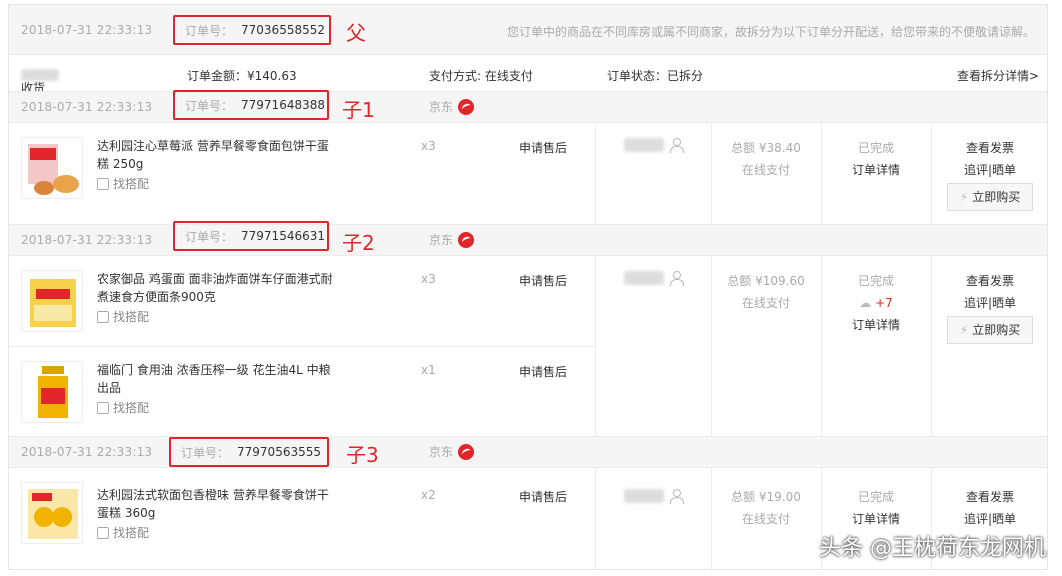 The image size is (1062, 576). What do you see at coordinates (766, 497) in the screenshot?
I see `total-amount: 总额 ¥19.00` at bounding box center [766, 497].